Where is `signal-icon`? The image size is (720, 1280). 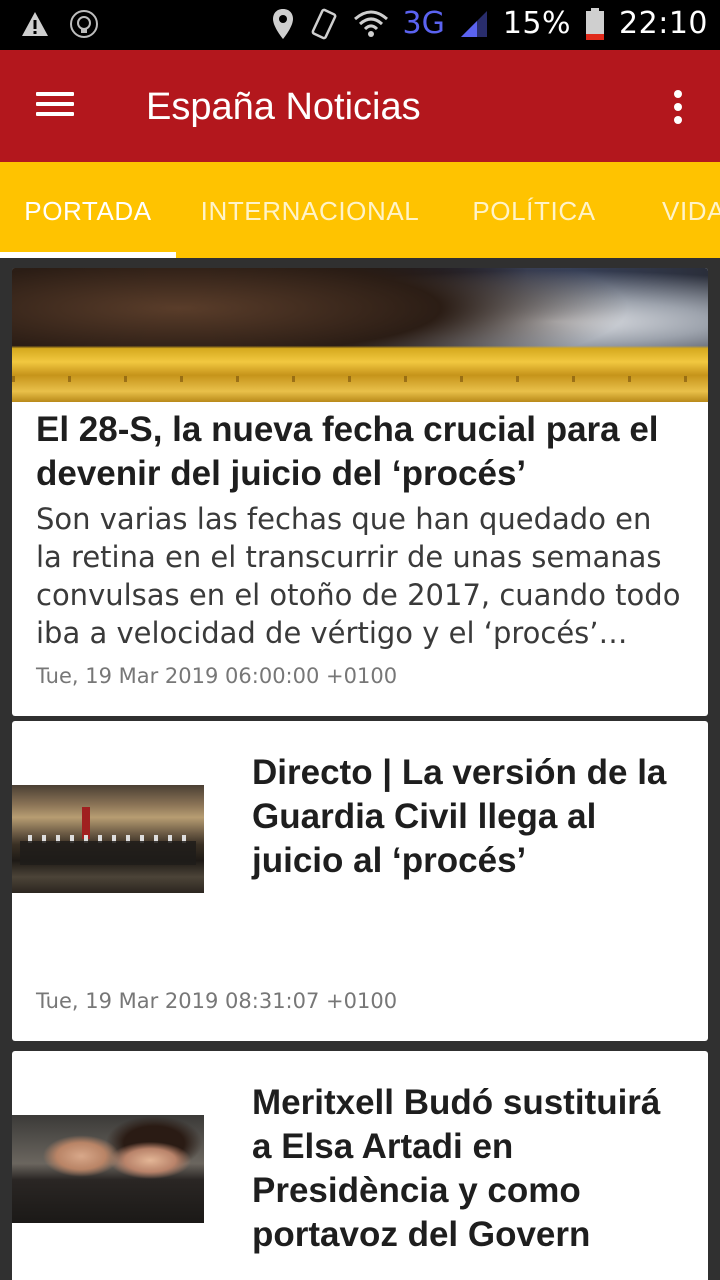
signal-icon is located at coordinates (473, 23).